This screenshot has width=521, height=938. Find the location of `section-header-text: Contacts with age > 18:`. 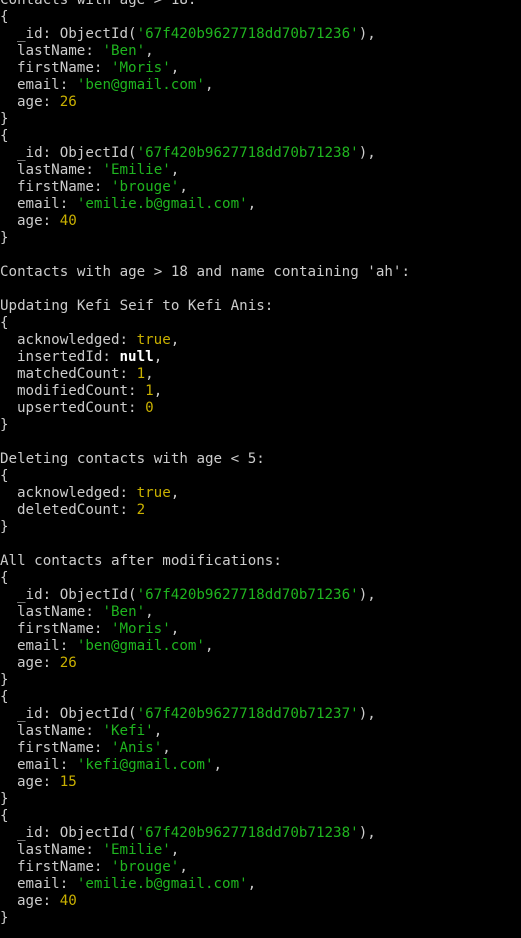

section-header-text: Contacts with age > 18: is located at coordinates (98, 4).